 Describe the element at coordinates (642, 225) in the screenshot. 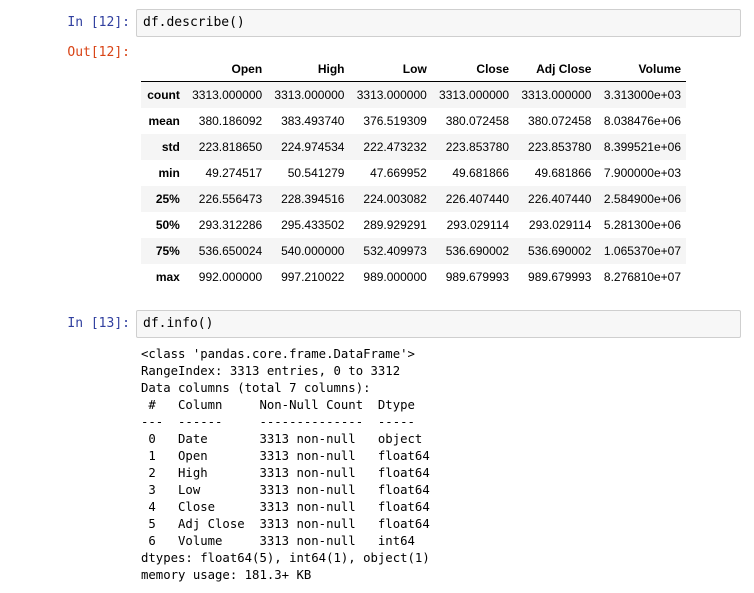

I see `table-cell: 5.281300e+06` at that location.